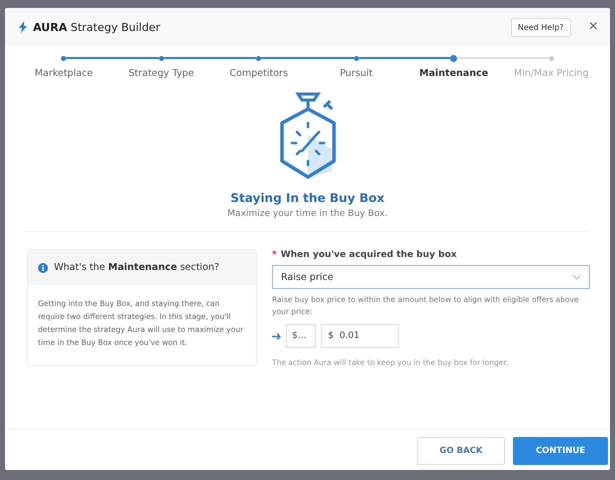 The width and height of the screenshot is (615, 480). Describe the element at coordinates (63, 73) in the screenshot. I see `step-label: Marketplace` at that location.